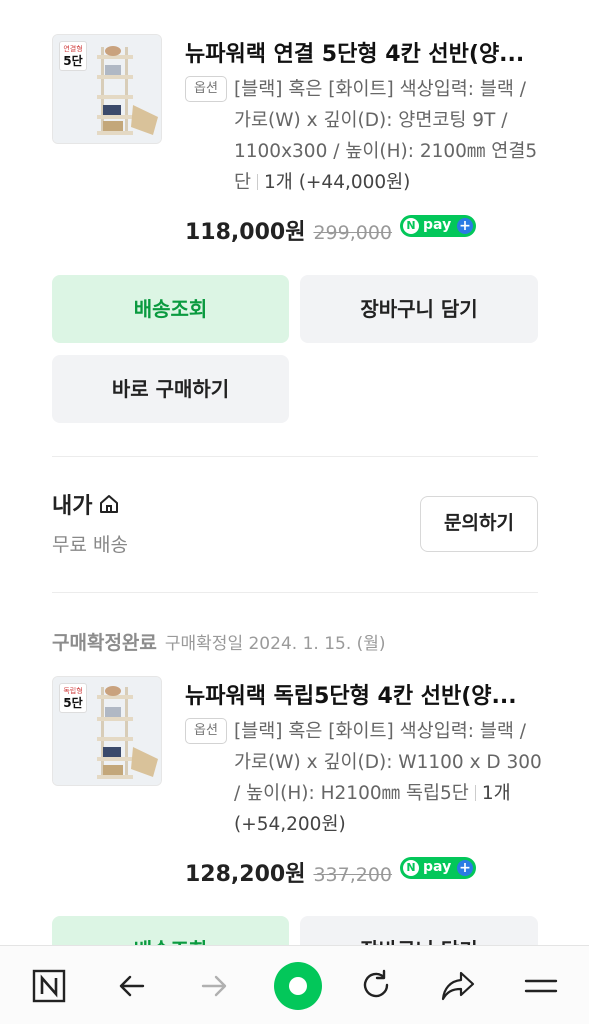 The image size is (589, 1024). What do you see at coordinates (458, 986) in the screenshot?
I see `share-icon` at bounding box center [458, 986].